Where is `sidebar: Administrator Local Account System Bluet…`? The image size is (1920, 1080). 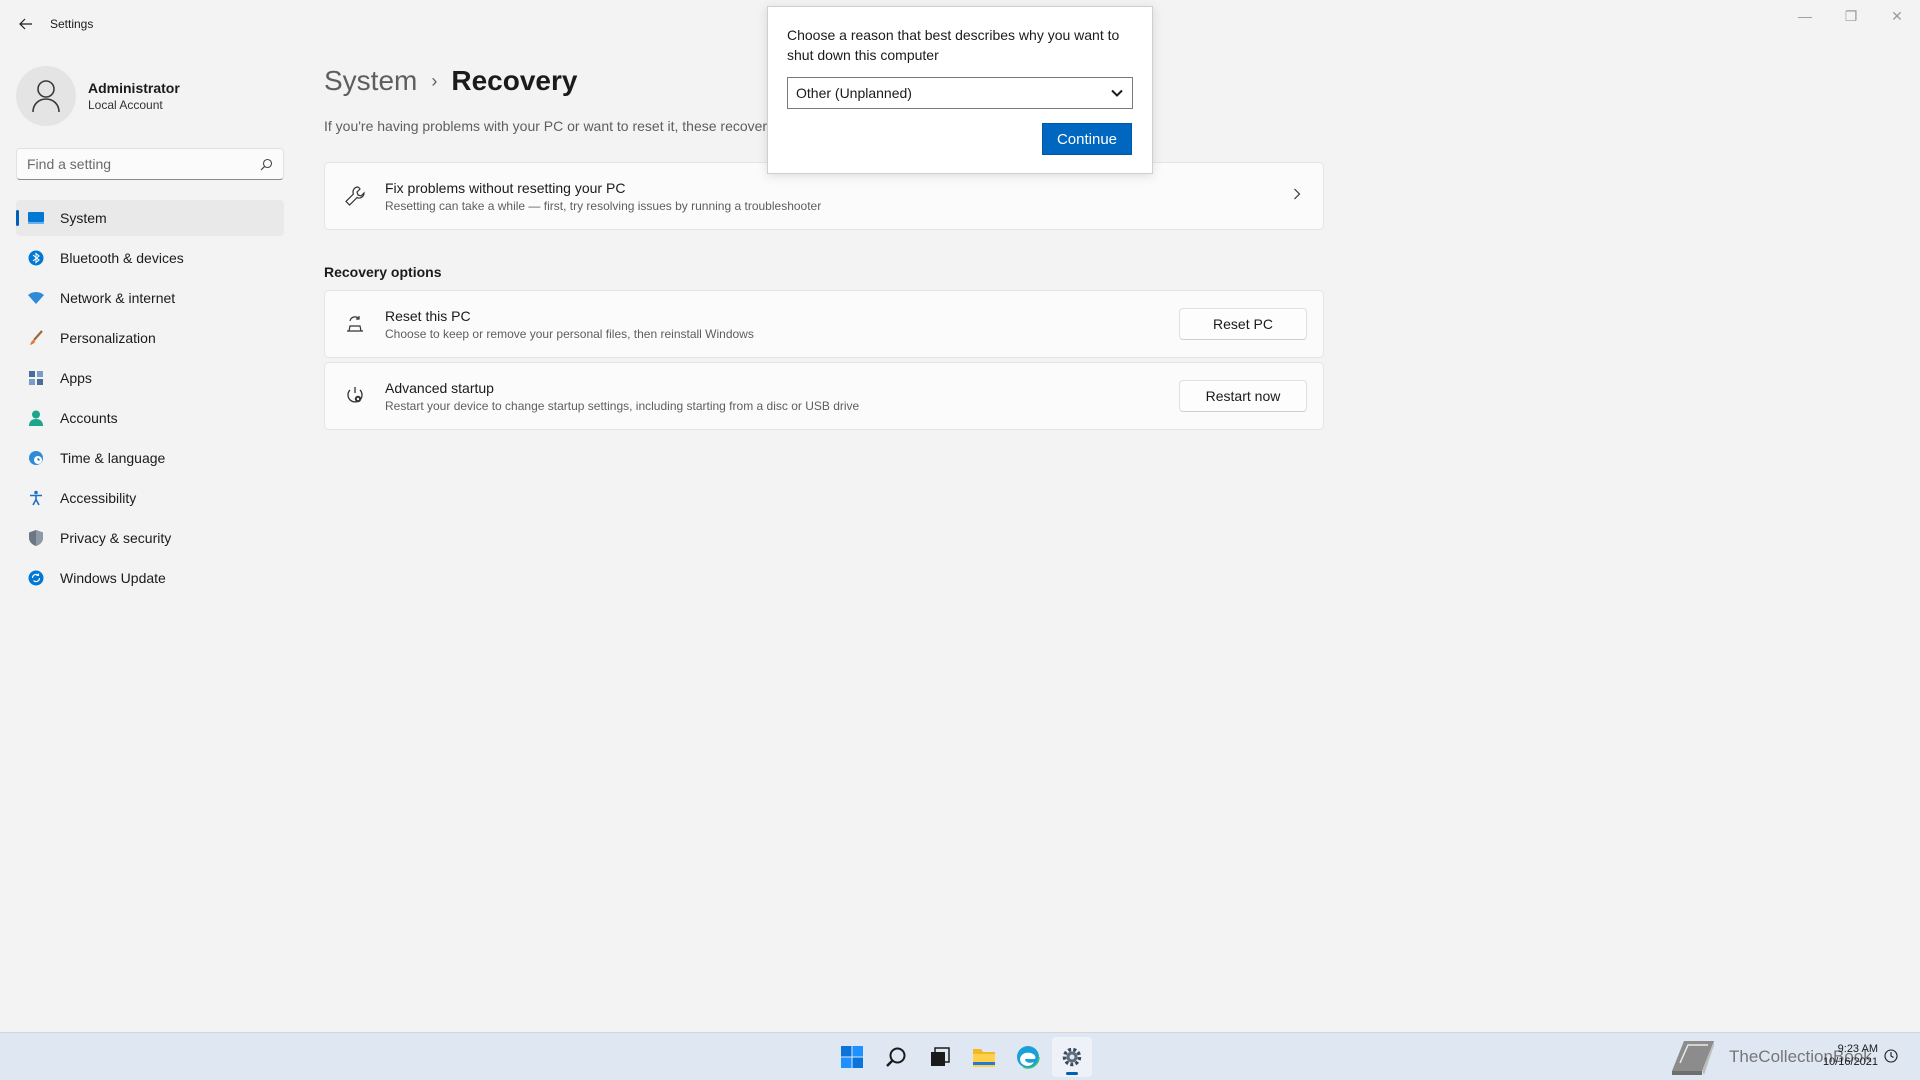
sidebar: Administrator Local Account System Bluet… is located at coordinates (150, 324).